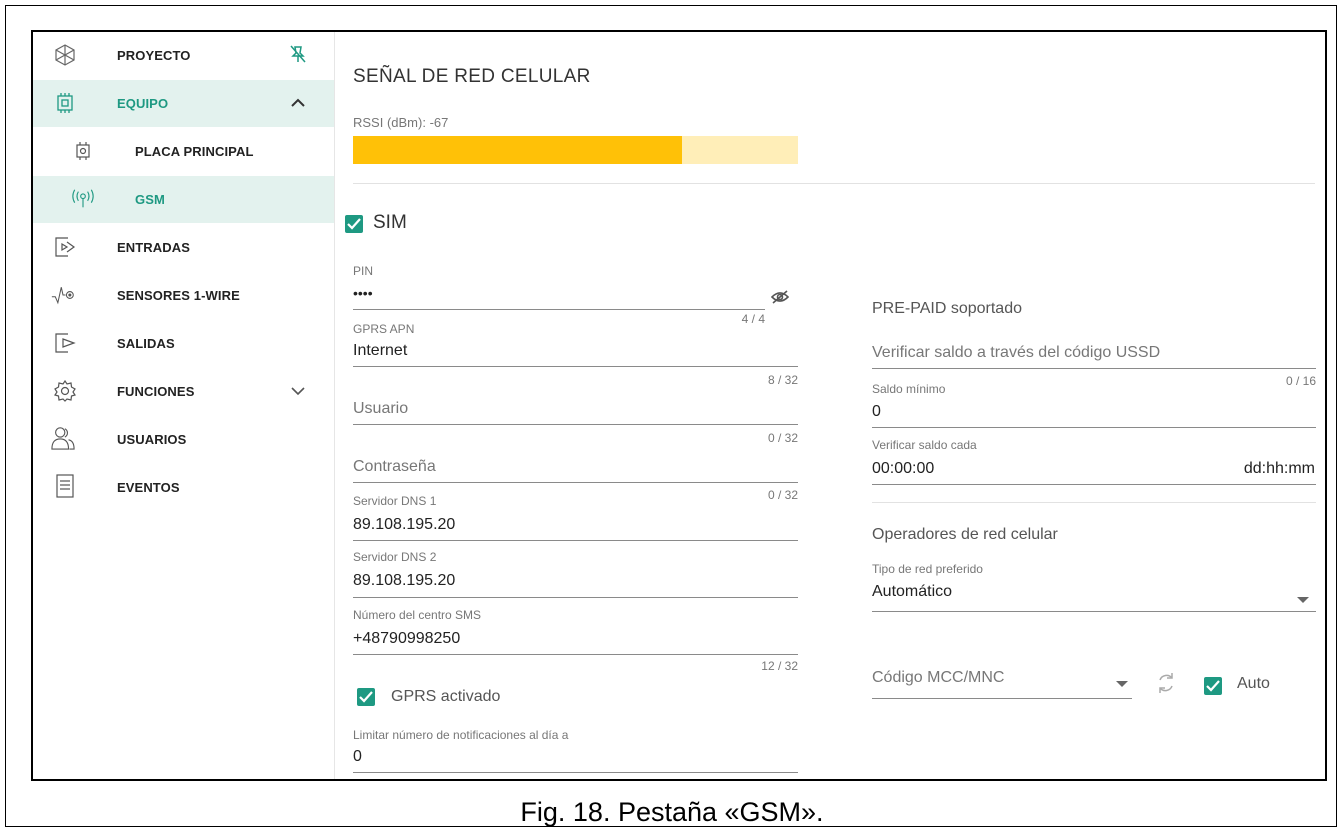  I want to click on sidebar-item-label: EQUIPO, so click(143, 103).